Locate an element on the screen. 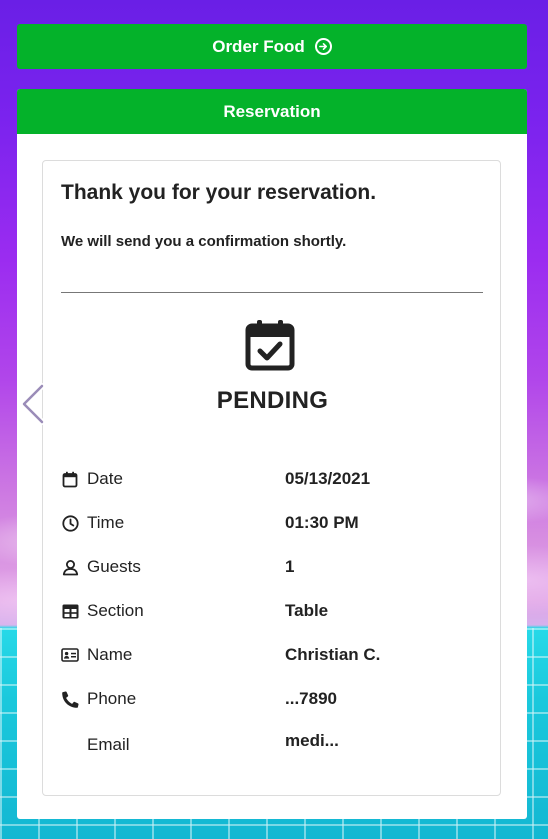 Image resolution: width=548 pixels, height=839 pixels. phone-icon is located at coordinates (70, 699).